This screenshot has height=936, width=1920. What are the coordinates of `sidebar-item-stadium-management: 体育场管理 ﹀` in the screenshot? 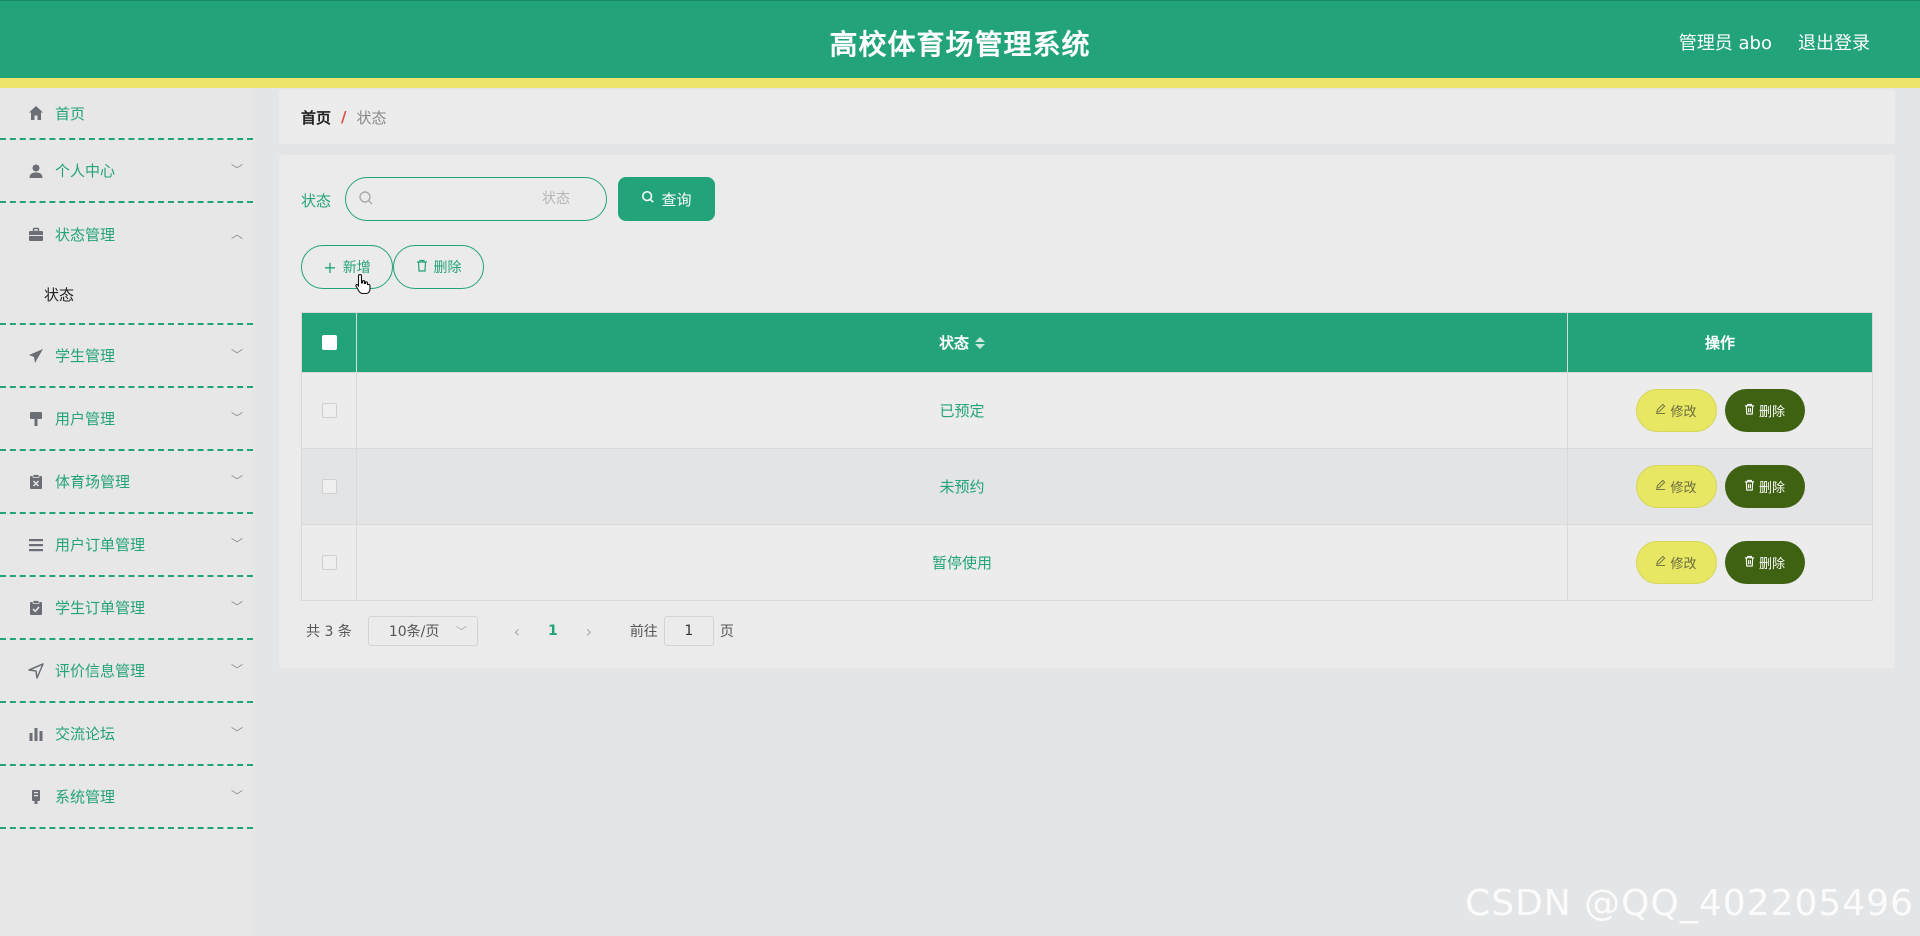 It's located at (126, 482).